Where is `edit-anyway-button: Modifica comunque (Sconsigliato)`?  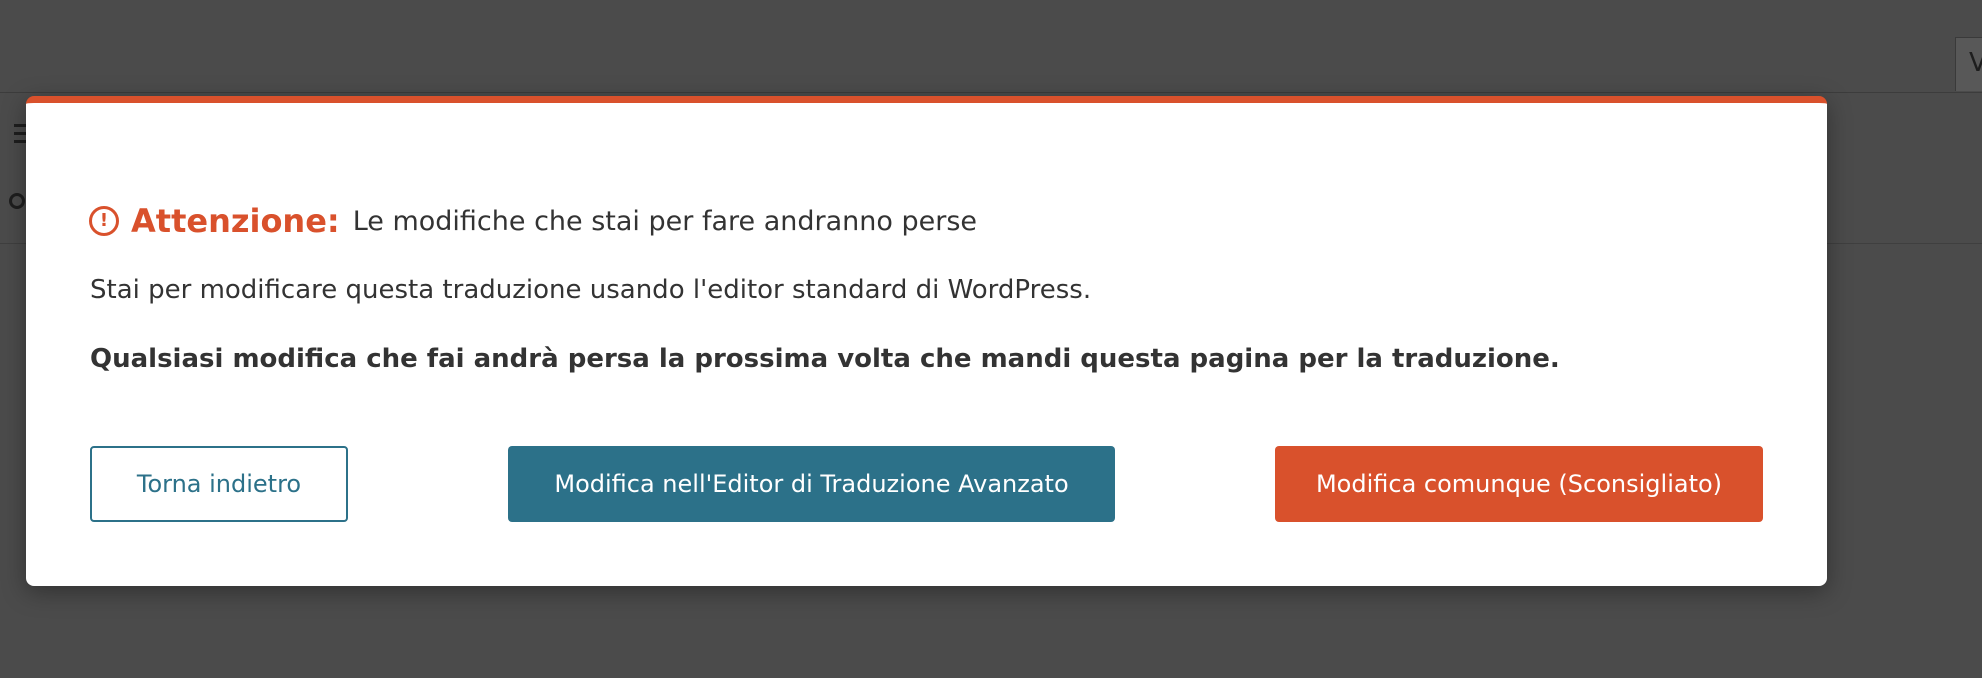
edit-anyway-button: Modifica comunque (Sconsigliato) is located at coordinates (1519, 484).